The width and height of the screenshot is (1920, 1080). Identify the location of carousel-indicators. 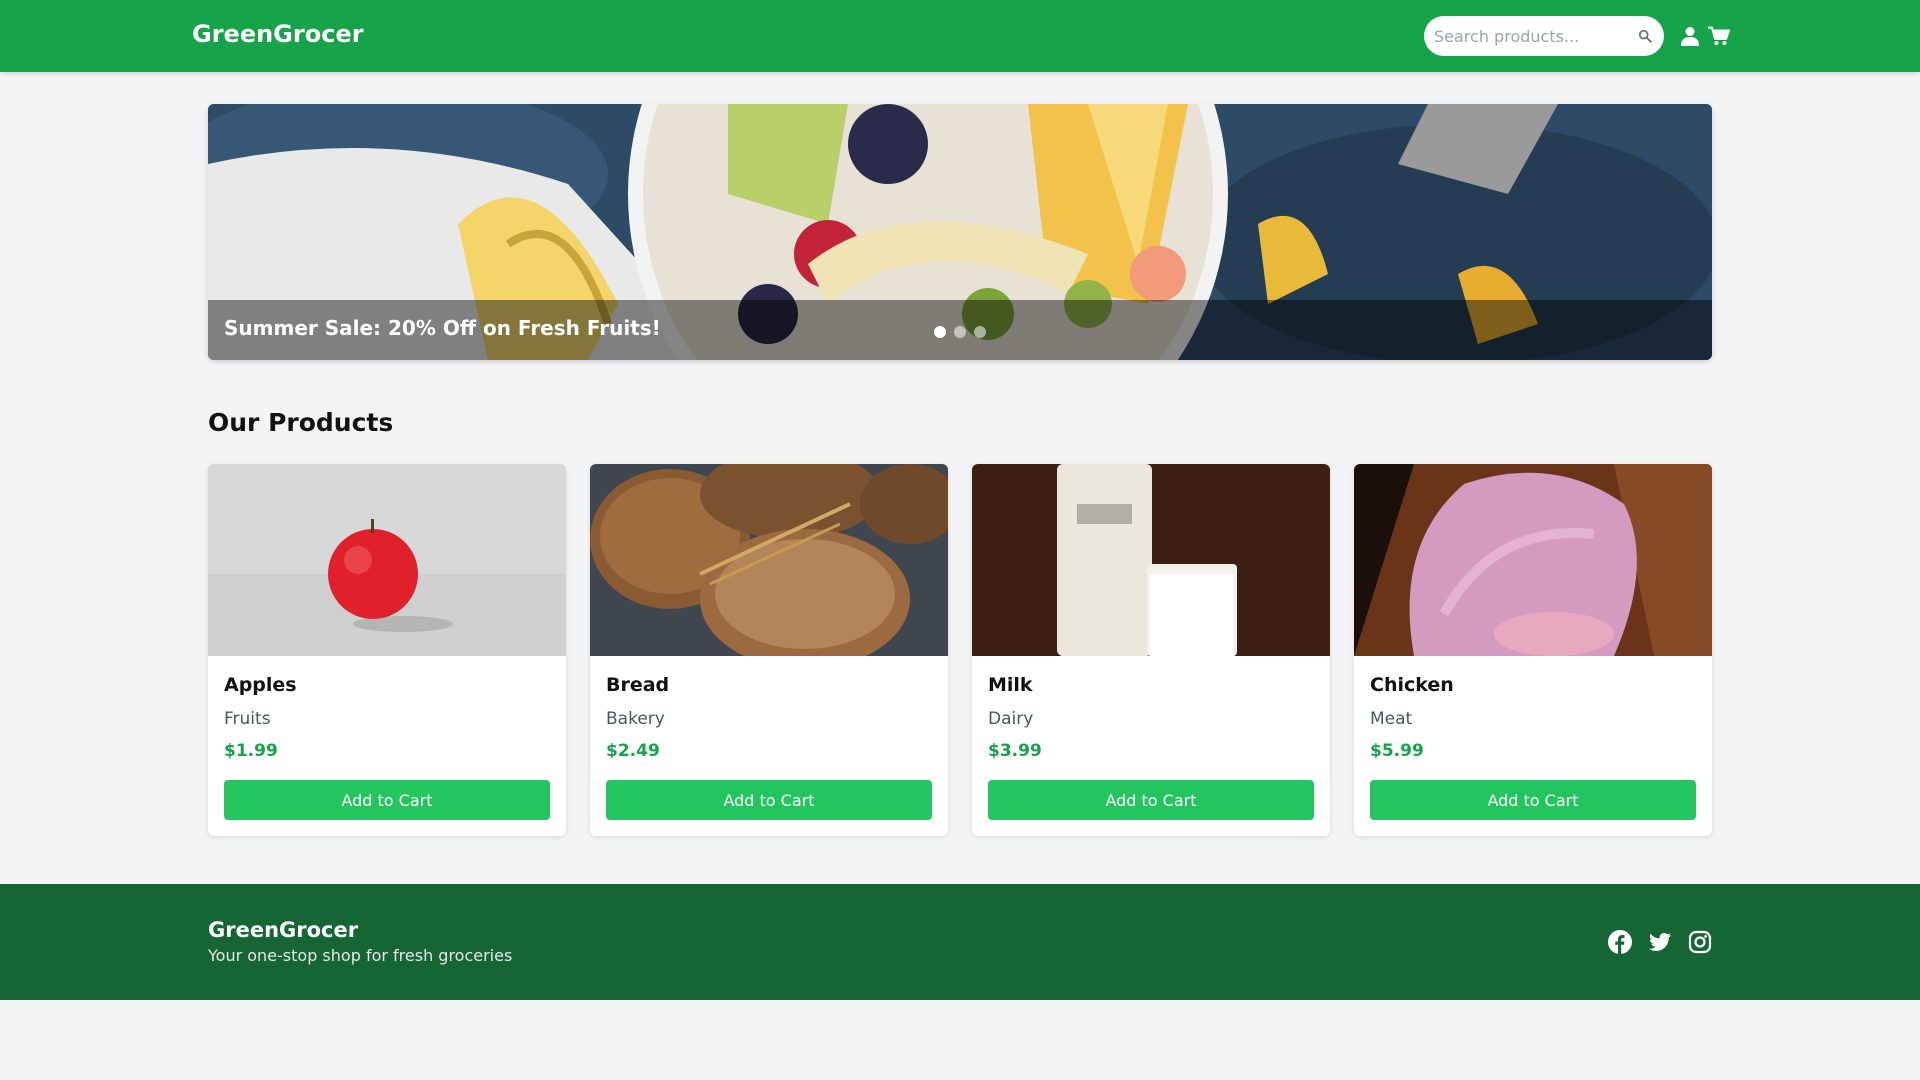
(960, 332).